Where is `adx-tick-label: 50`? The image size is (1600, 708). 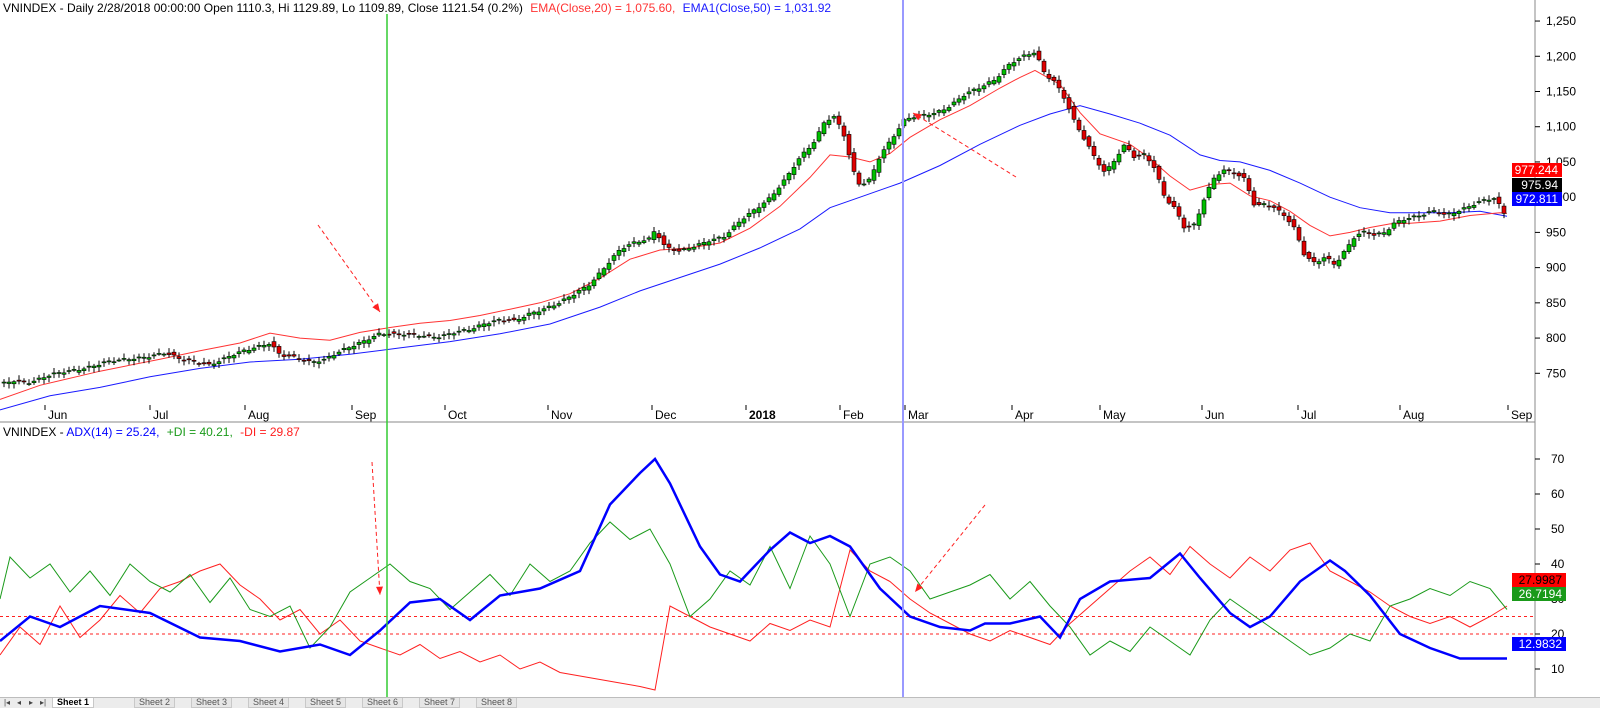 adx-tick-label: 50 is located at coordinates (1558, 529).